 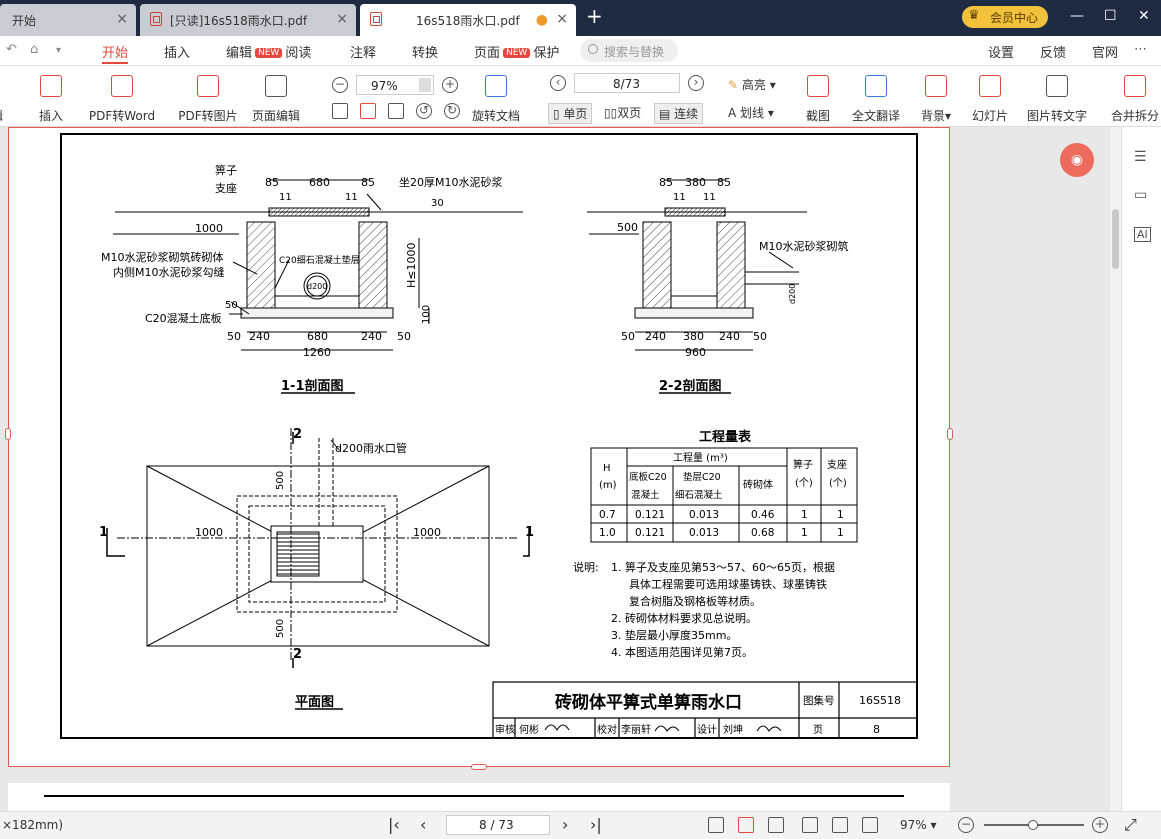 I want to click on continuous-view-icon, so click(x=840, y=825).